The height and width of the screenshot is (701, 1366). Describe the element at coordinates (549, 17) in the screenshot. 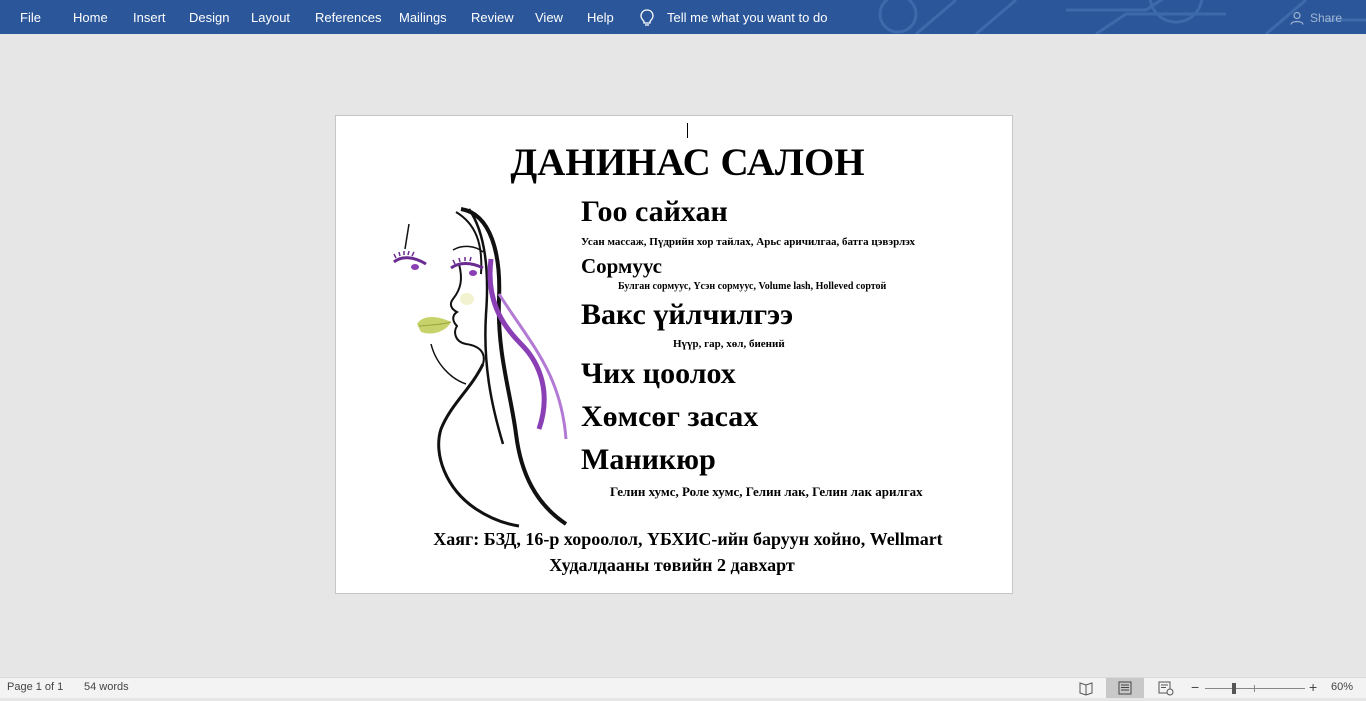

I see `tab-view: View` at that location.